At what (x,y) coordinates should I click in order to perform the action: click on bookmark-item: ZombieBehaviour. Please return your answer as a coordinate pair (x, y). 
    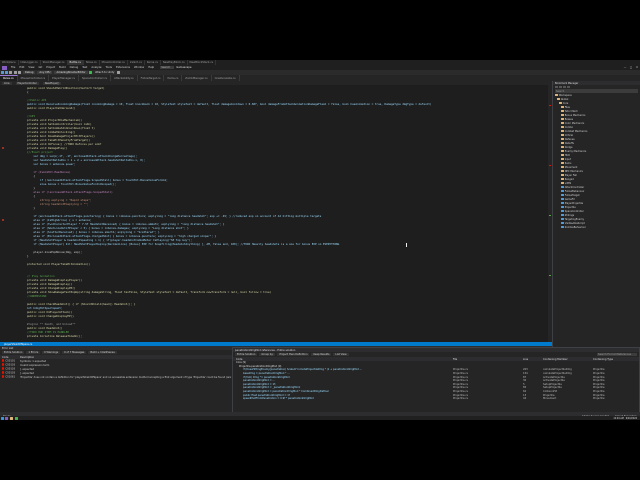
    Looking at the image, I should click on (596, 227).